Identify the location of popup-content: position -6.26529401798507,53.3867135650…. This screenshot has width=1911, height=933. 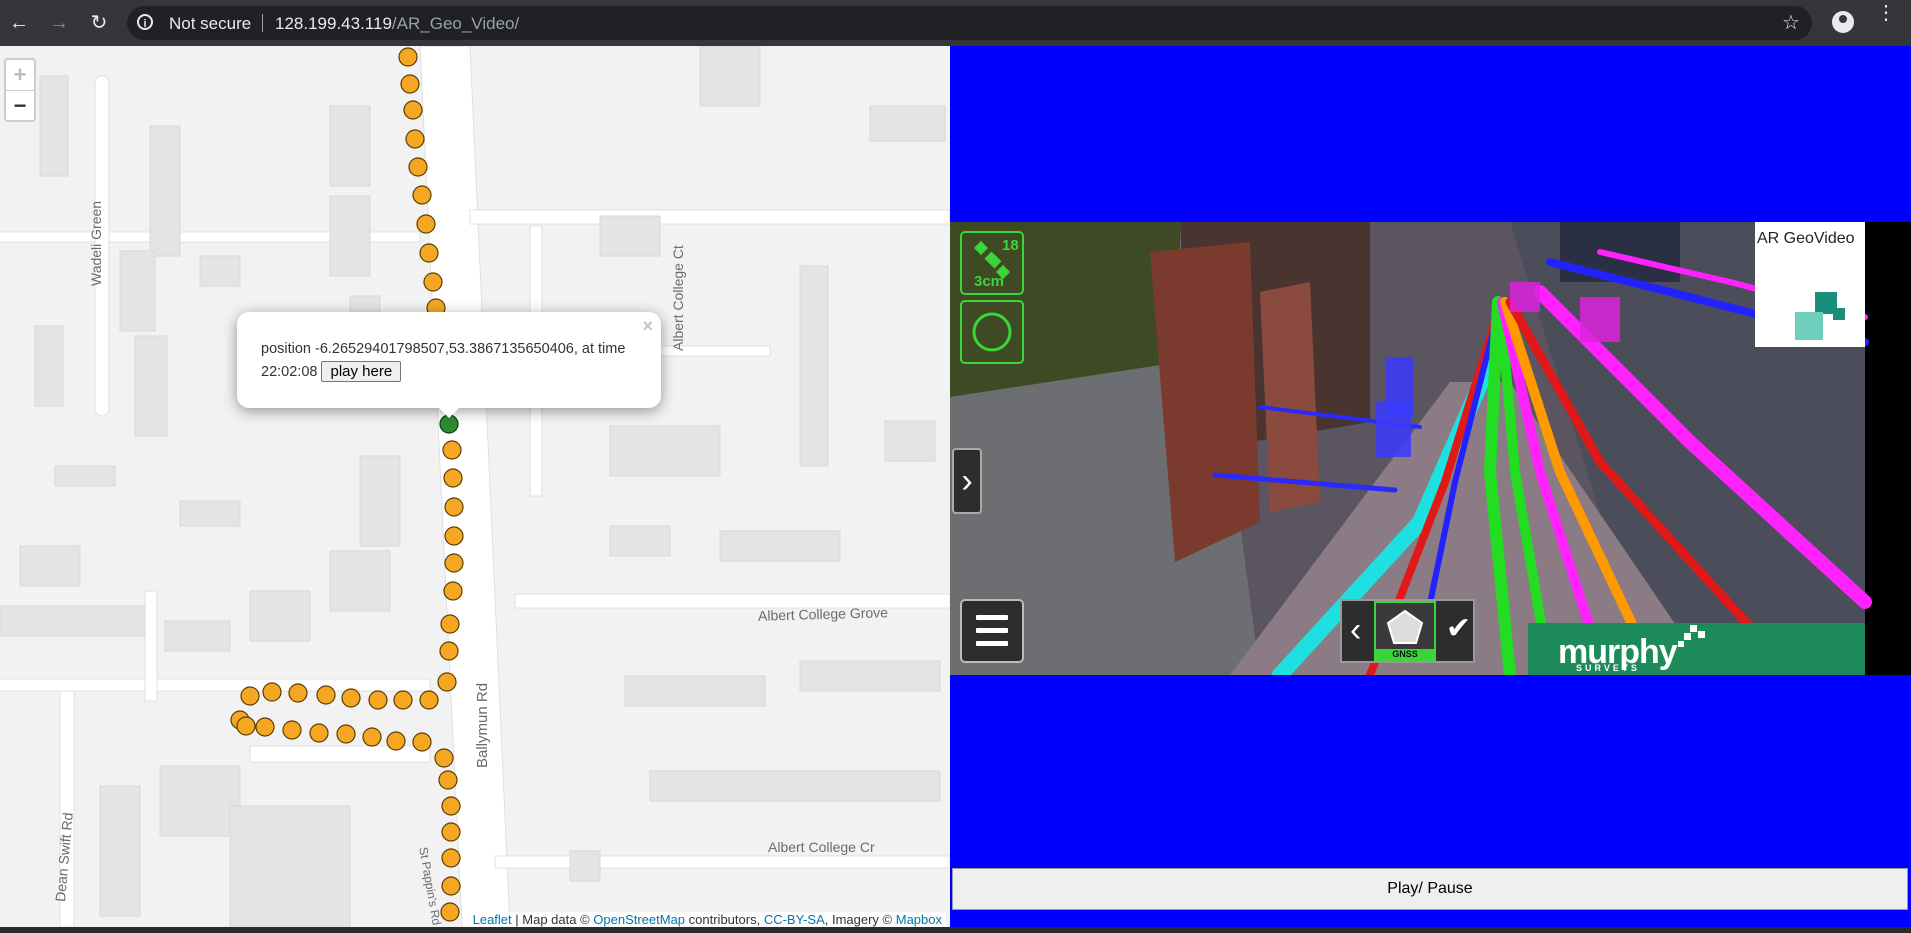
(451, 361).